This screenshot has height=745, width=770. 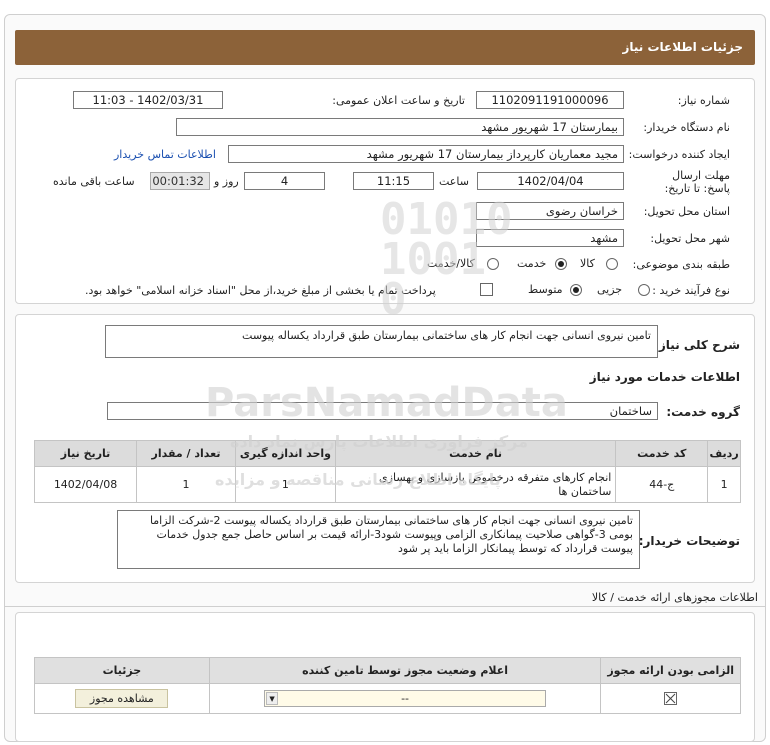 What do you see at coordinates (454, 181) in the screenshot?
I see `deadline-time-label: ساعت` at bounding box center [454, 181].